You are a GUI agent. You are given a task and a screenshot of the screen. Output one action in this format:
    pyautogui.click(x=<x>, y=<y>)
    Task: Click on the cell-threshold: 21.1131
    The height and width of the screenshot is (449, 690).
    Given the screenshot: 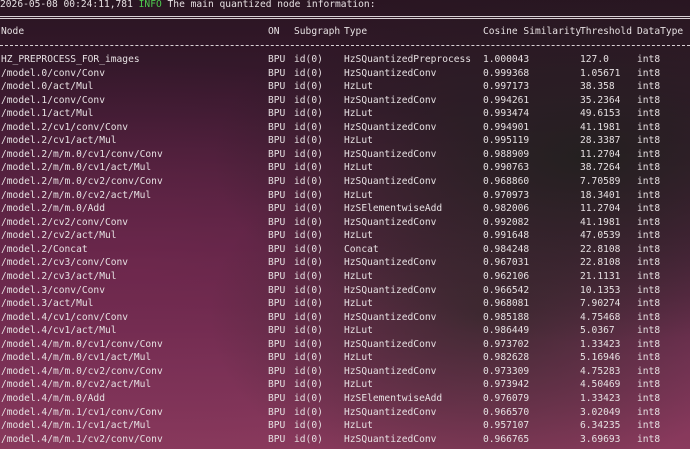 What is the action you would take?
    pyautogui.click(x=600, y=276)
    